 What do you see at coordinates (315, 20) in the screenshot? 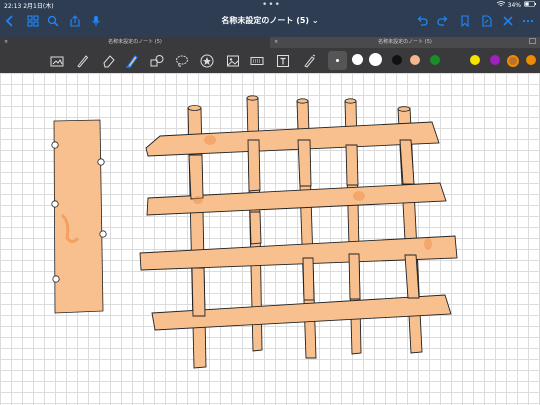
I see `title-chevron-down-icon: ⌄` at bounding box center [315, 20].